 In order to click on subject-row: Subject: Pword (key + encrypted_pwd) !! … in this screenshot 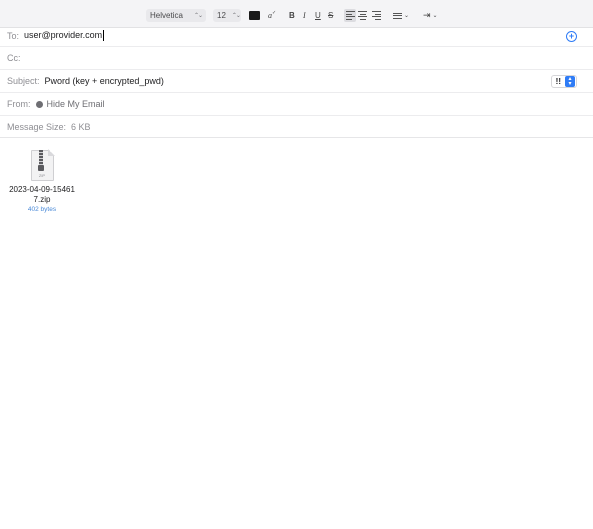, I will do `click(296, 81)`.